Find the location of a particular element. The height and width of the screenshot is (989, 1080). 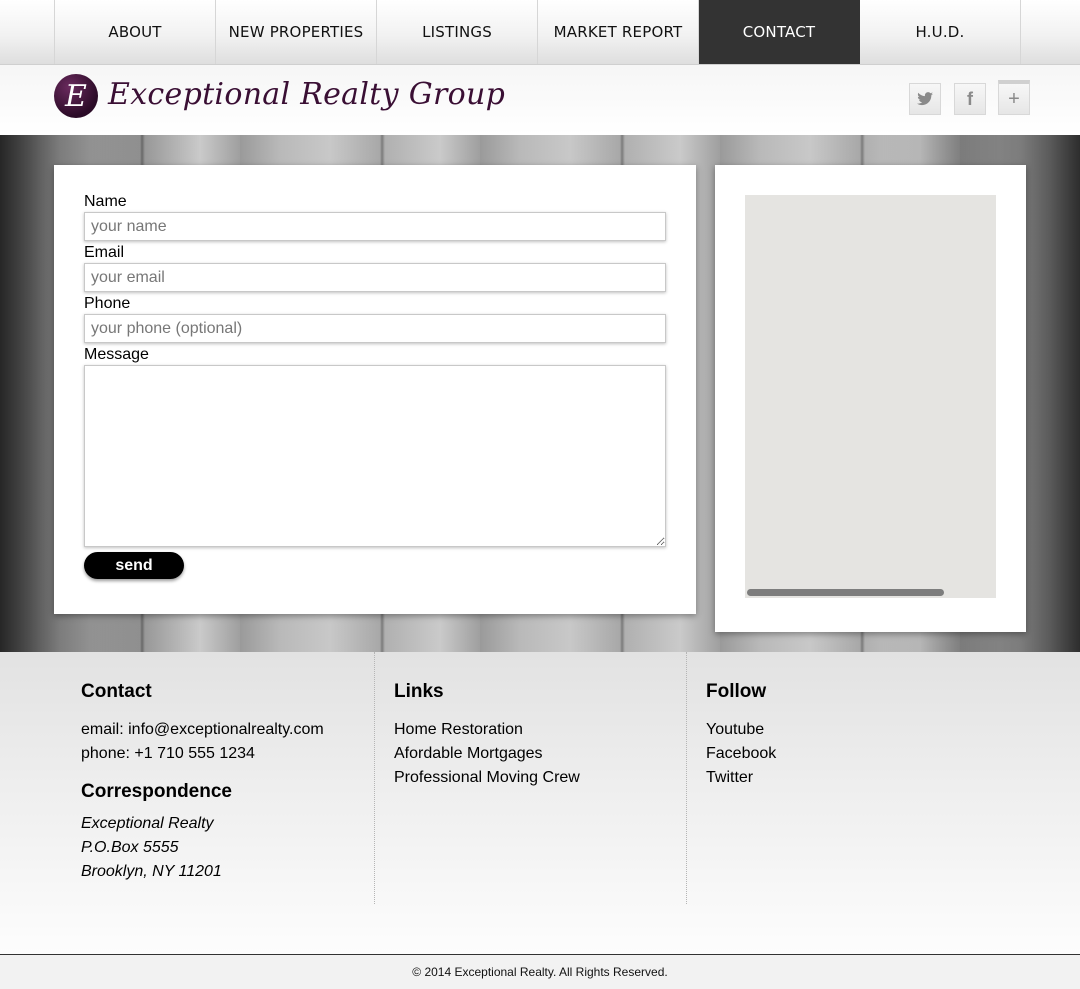

facebook-icon: f is located at coordinates (970, 99).